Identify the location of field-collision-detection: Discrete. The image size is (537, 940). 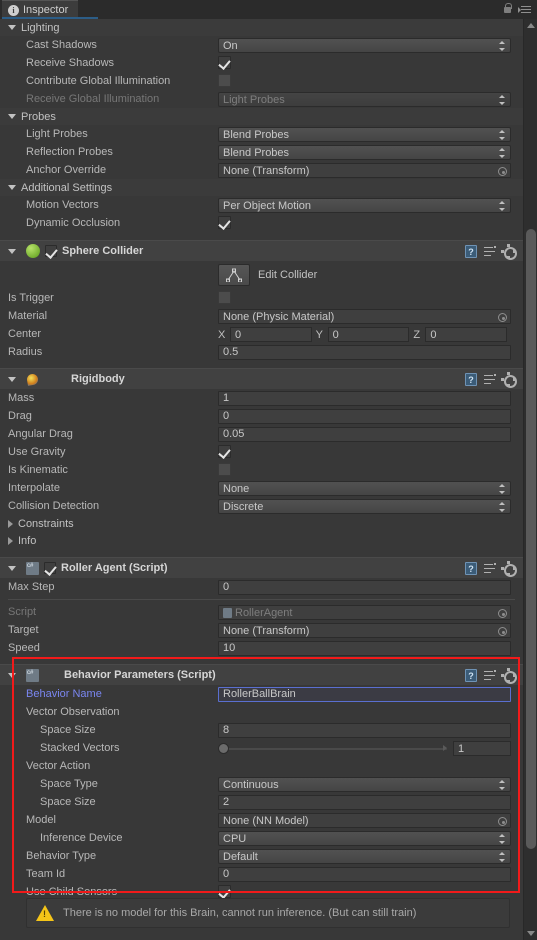
(364, 506).